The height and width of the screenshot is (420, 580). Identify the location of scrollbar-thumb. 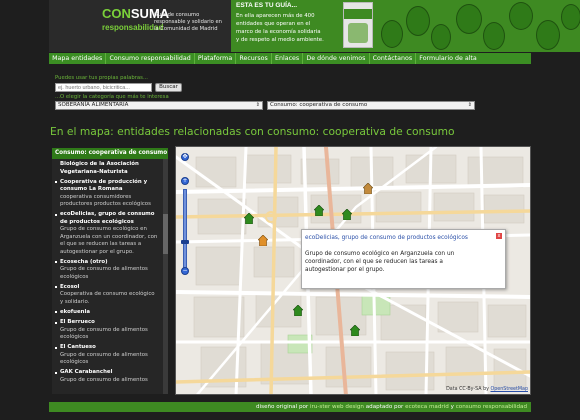
(165, 234).